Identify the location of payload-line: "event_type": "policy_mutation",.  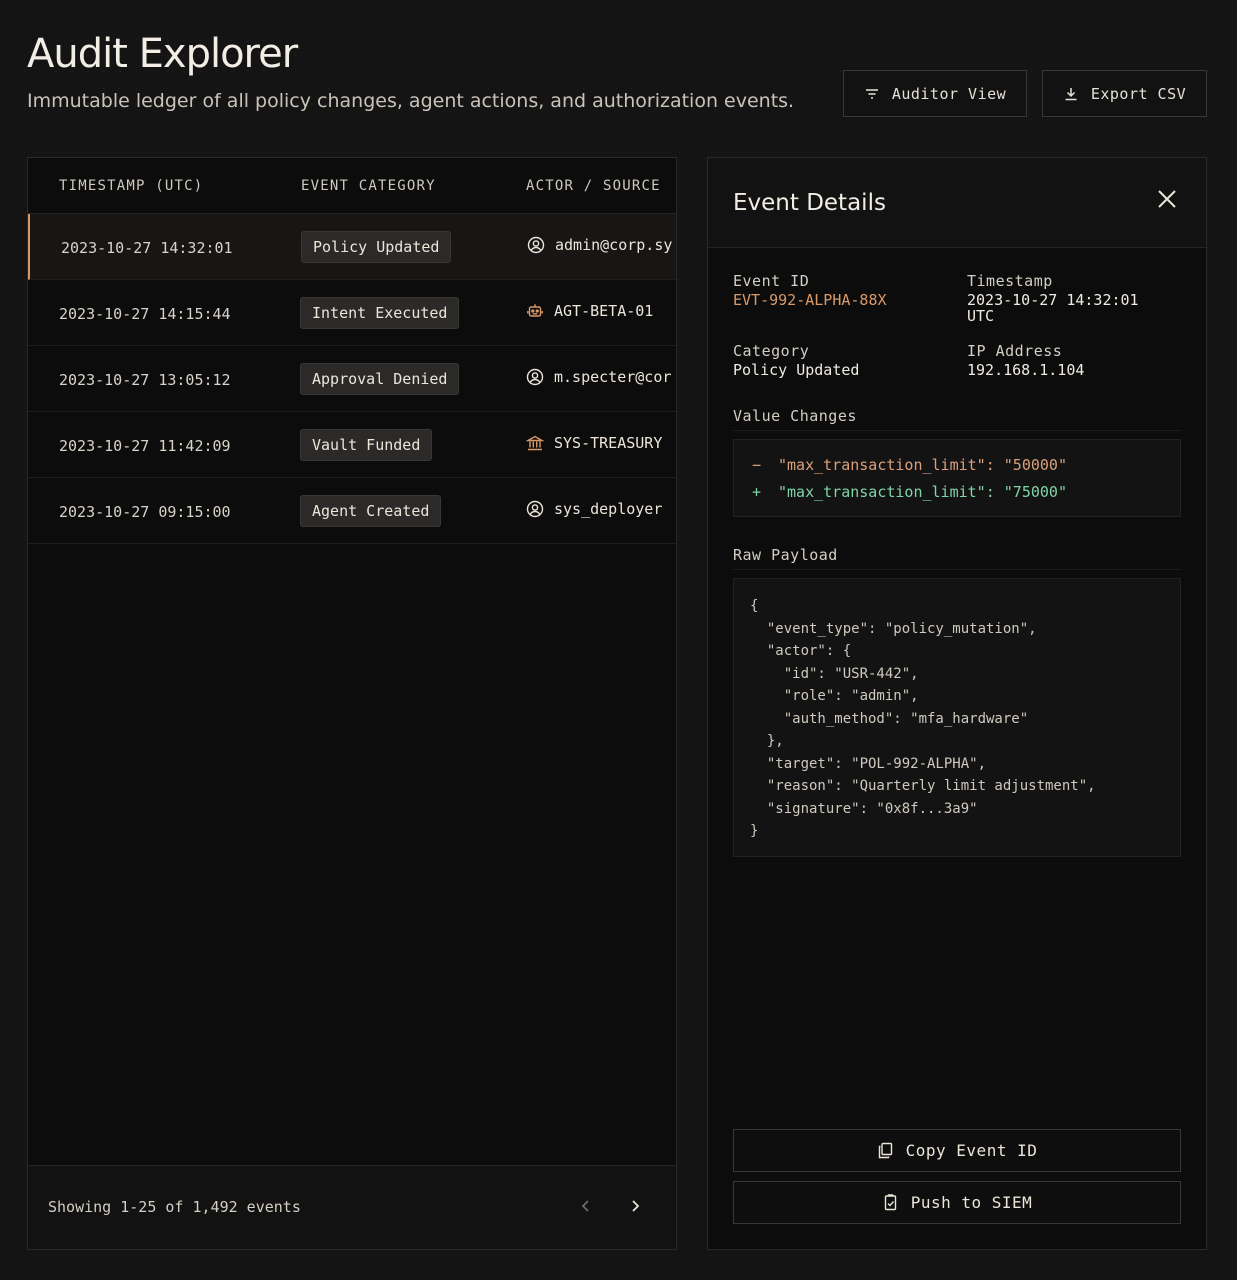
(893, 628).